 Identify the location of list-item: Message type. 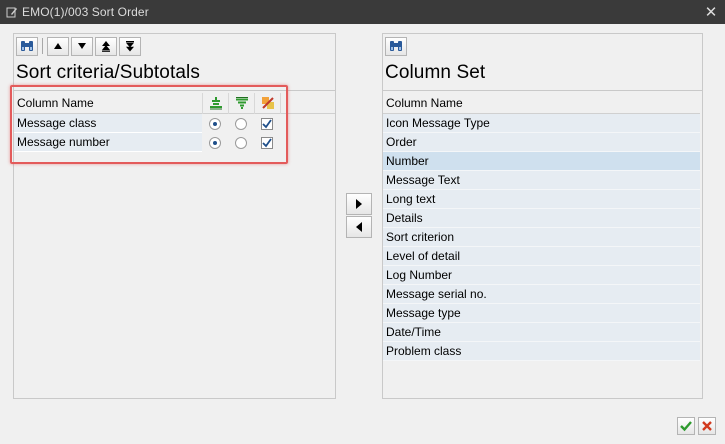
(541, 313).